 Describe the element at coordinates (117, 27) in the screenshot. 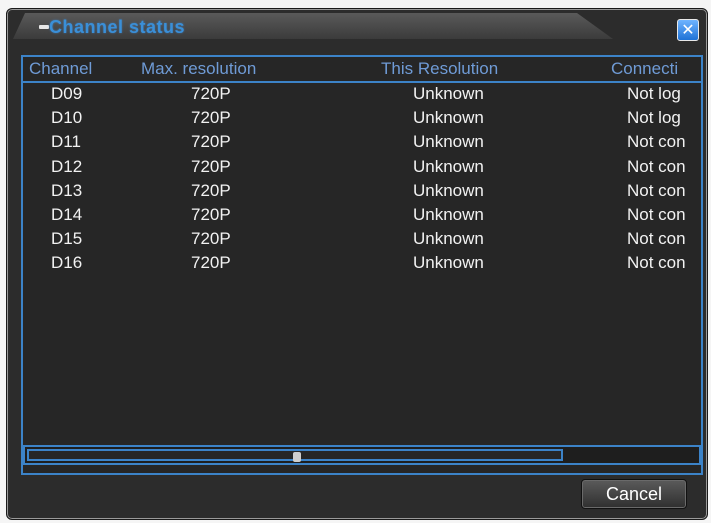

I see `dialog-title: Channel status` at that location.